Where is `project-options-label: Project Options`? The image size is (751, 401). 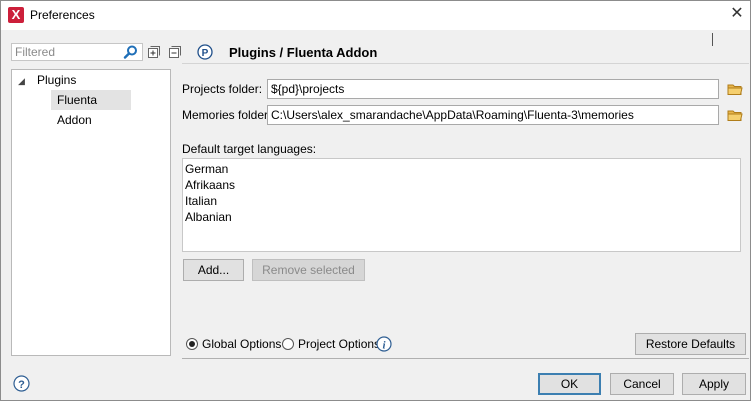
project-options-label: Project Options is located at coordinates (339, 344).